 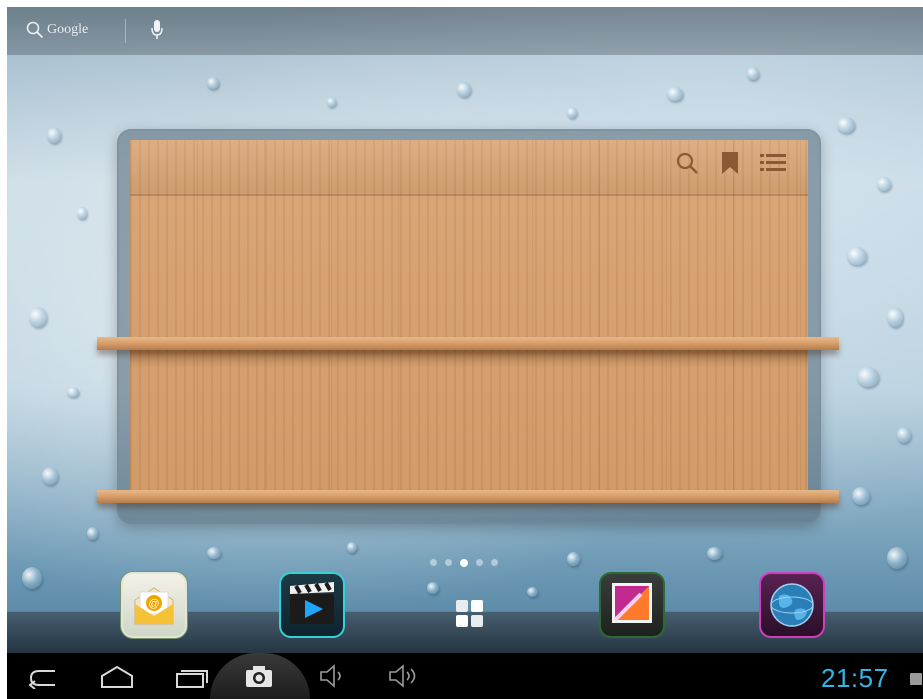 I want to click on bookmark-icon, so click(x=730, y=163).